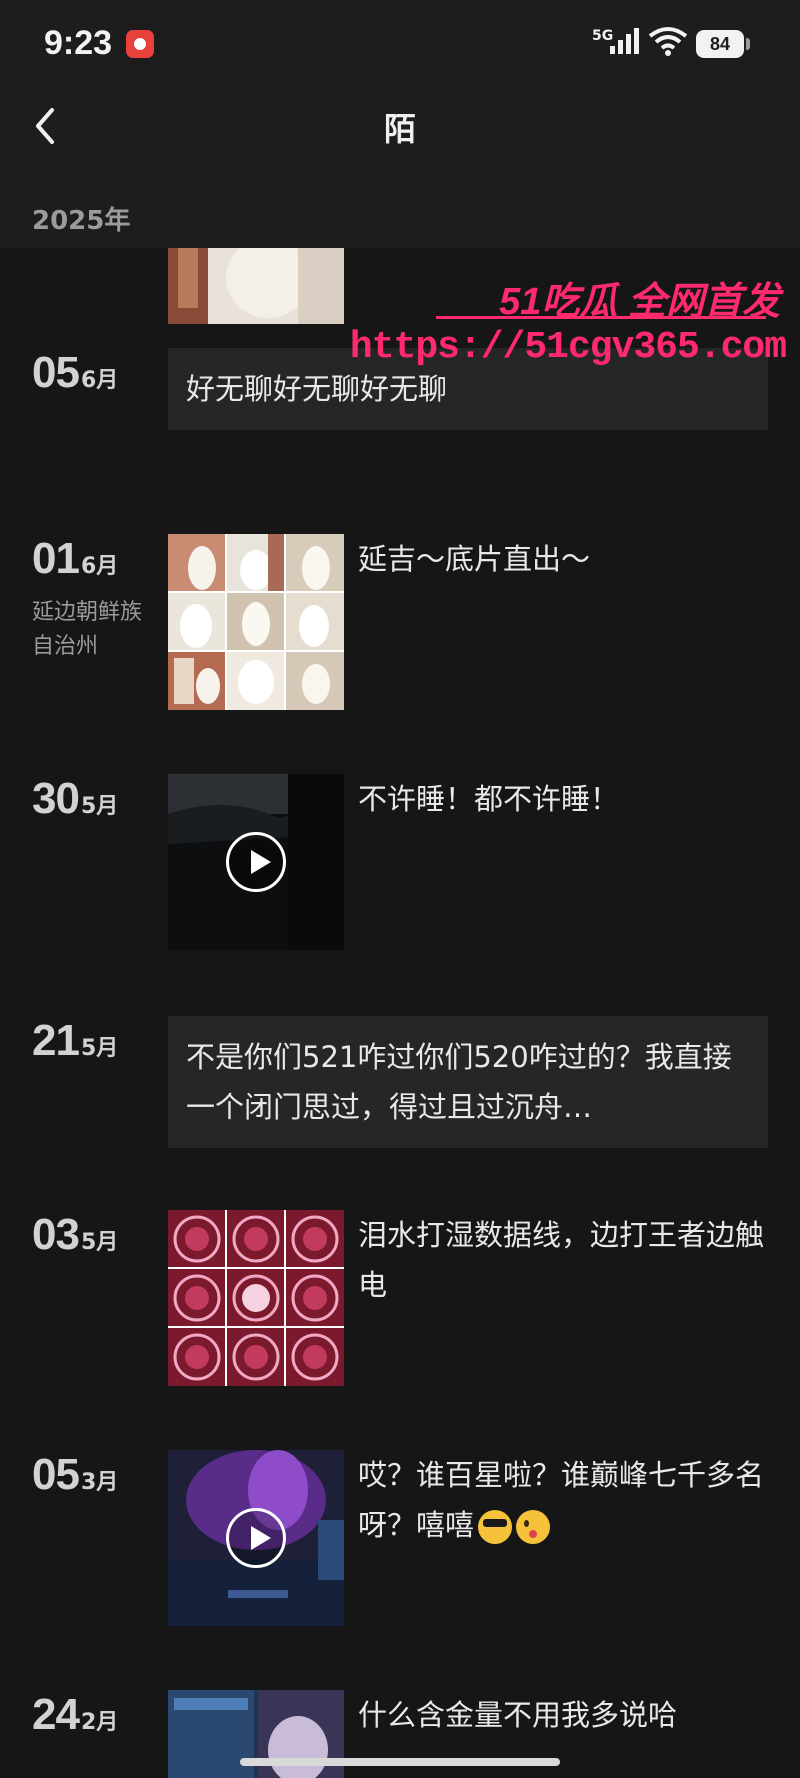 The width and height of the screenshot is (800, 1778). I want to click on feed-entry: 016月 延边朝鲜族自治州 延吉～底片直出～, so click(400, 624).